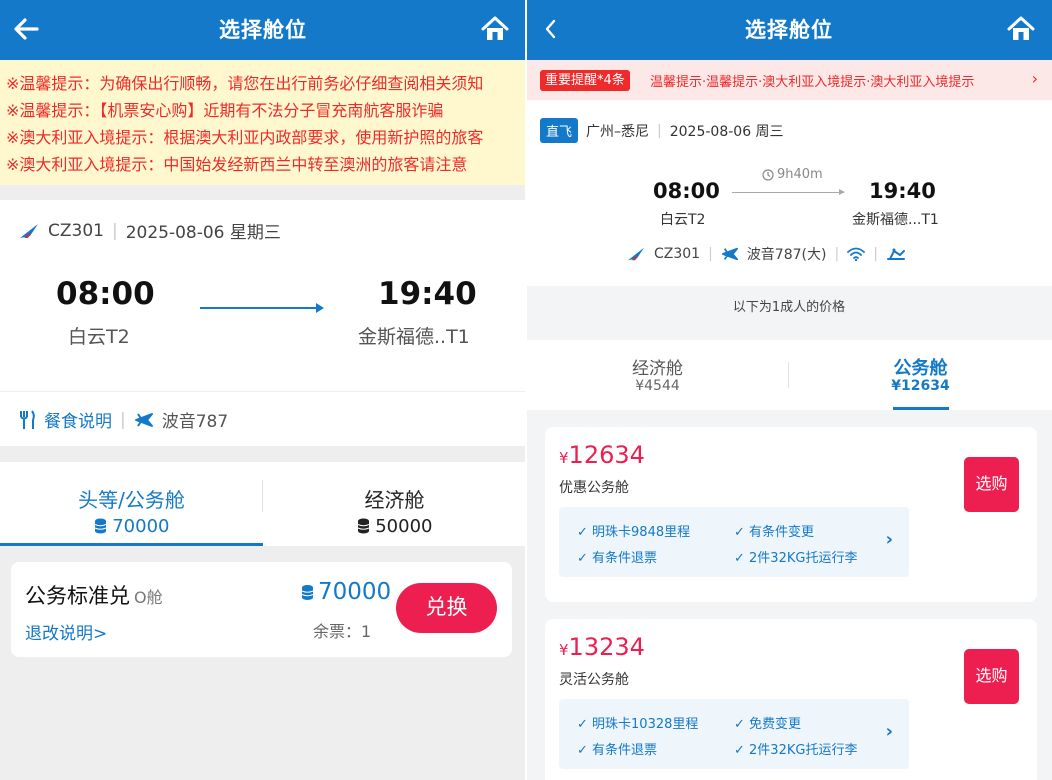 The width and height of the screenshot is (1052, 780). I want to click on panel-divider, so click(526, 390).